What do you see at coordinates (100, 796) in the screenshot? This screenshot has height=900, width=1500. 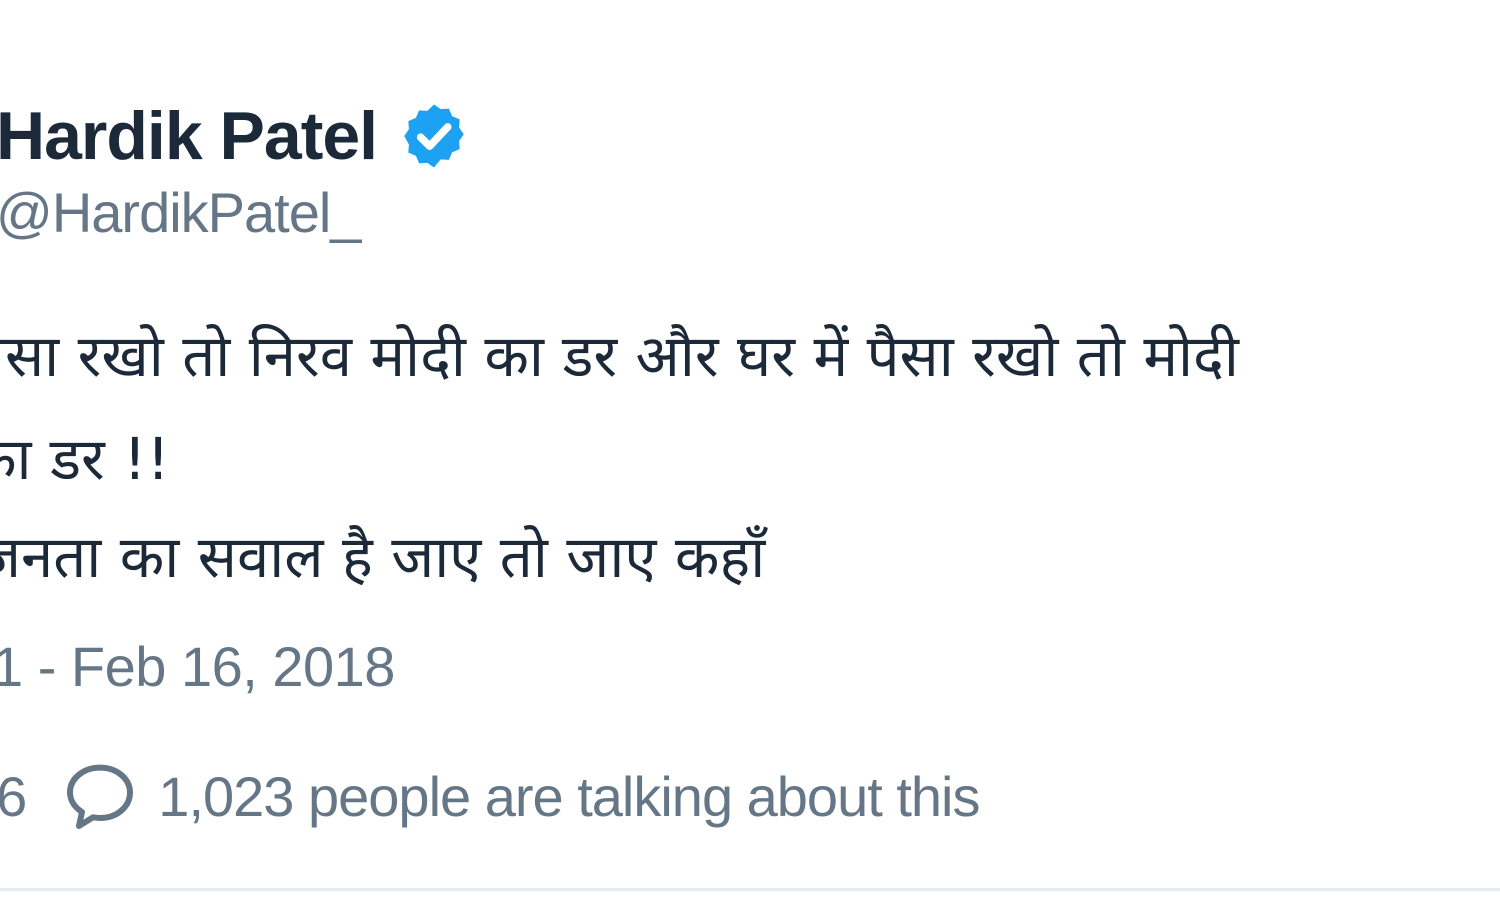 I see `speech-bubble-icon` at bounding box center [100, 796].